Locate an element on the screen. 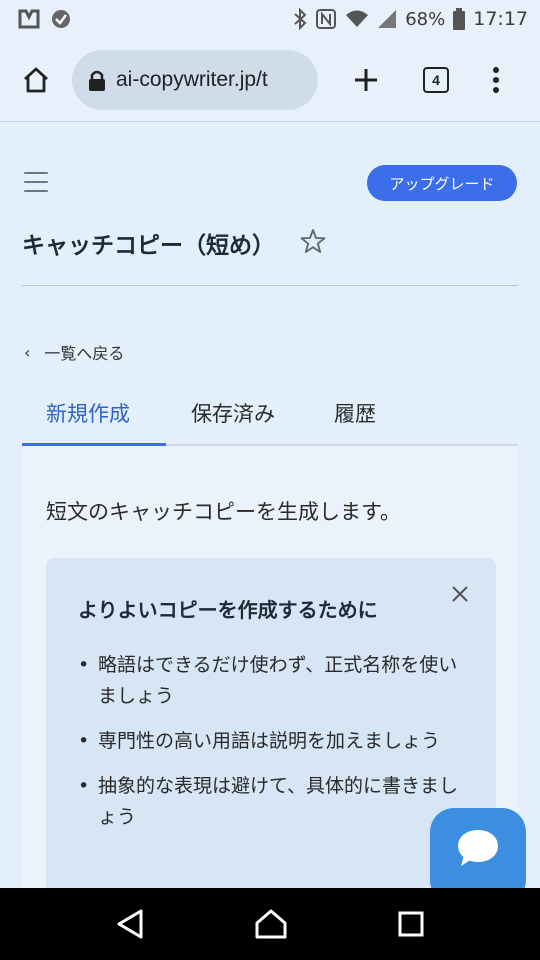 This screenshot has width=540, height=960. status-right: 68% 17:17 is located at coordinates (410, 19).